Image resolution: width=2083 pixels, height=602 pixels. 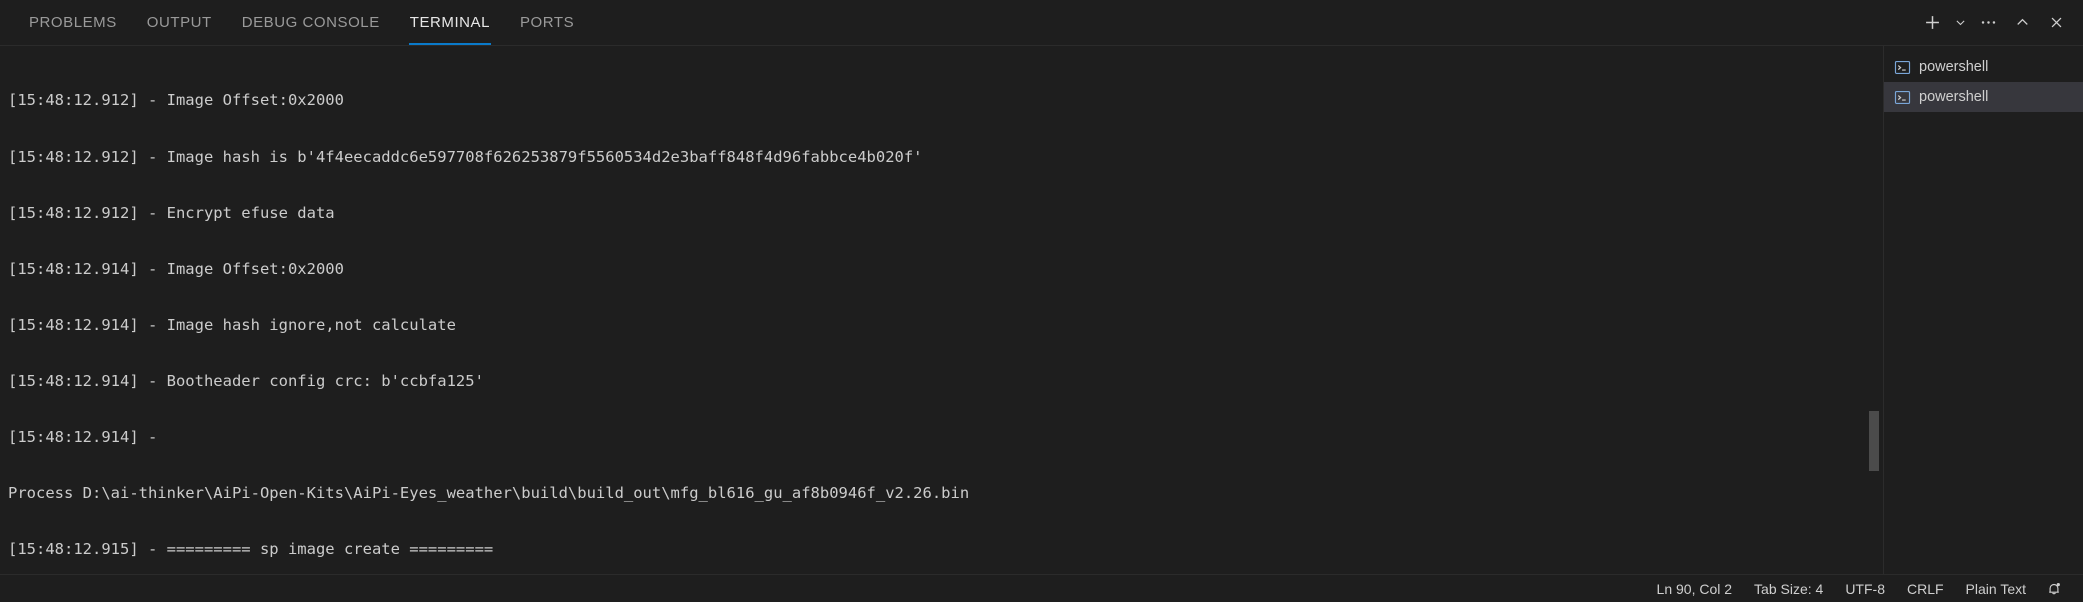 What do you see at coordinates (176, 100) in the screenshot?
I see `terminal-line: [15:48:12.912] - Image Offset:0x2000` at bounding box center [176, 100].